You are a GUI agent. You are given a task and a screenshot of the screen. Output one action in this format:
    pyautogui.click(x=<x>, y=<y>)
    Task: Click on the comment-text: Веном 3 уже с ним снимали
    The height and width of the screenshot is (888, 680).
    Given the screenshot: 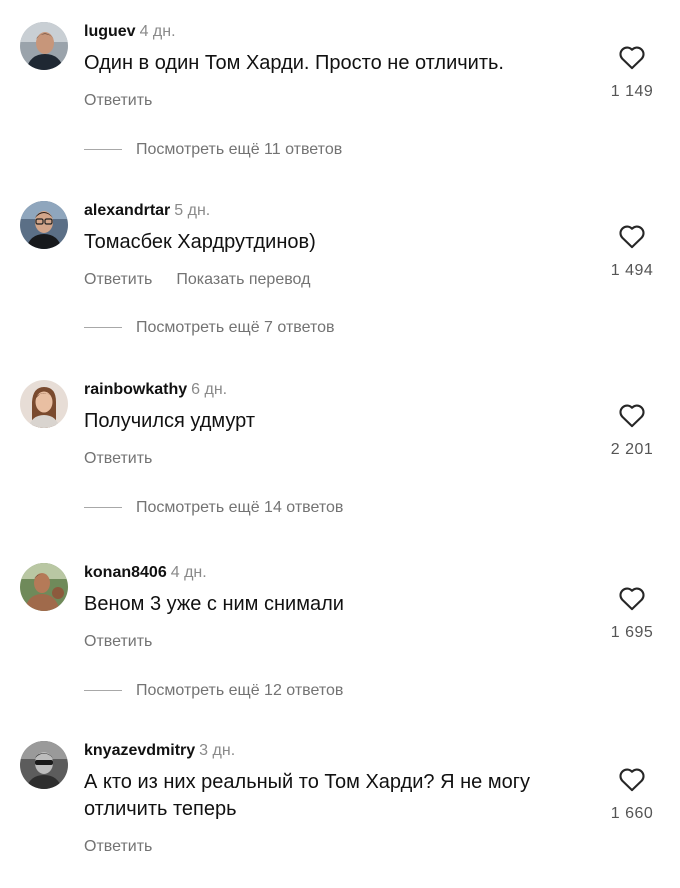 What is the action you would take?
    pyautogui.click(x=214, y=604)
    